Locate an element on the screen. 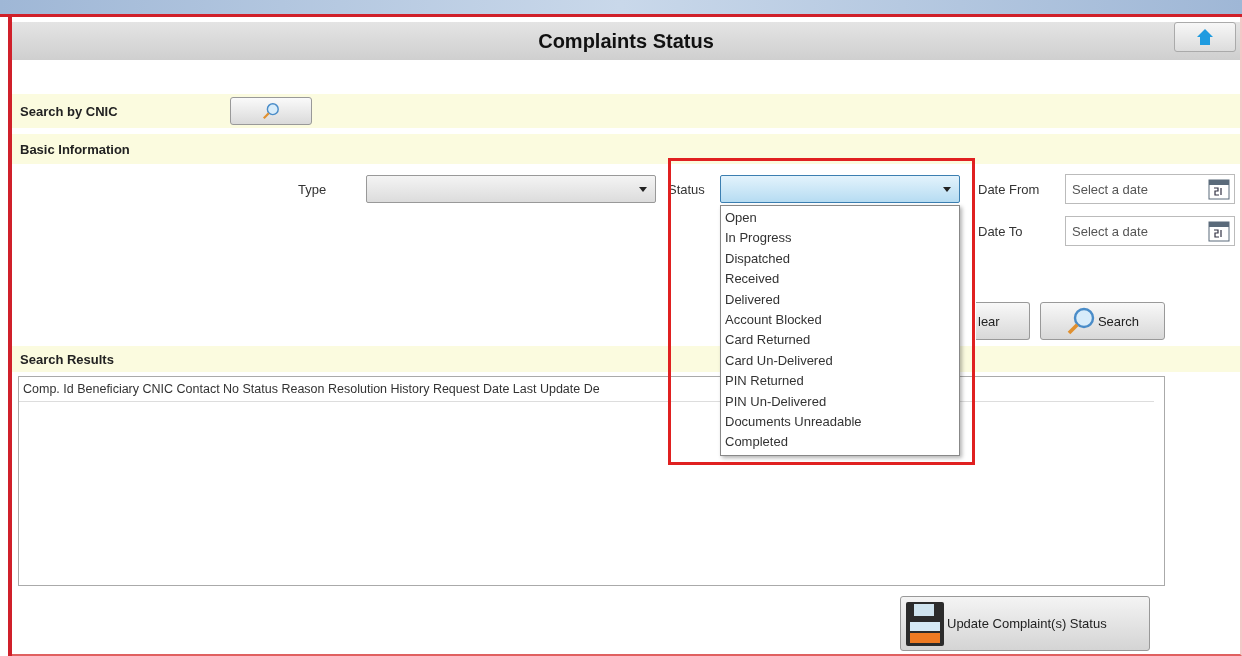  status-option: In Progress is located at coordinates (840, 238).